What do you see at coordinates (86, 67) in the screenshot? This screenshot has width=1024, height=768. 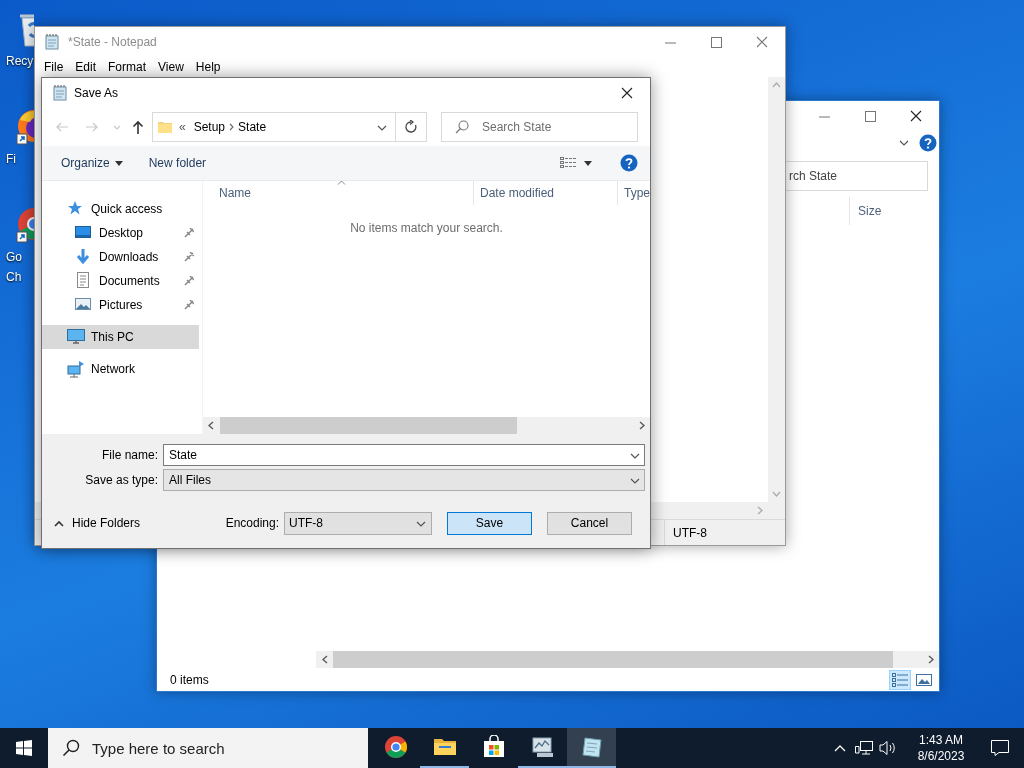 I see `menu-item: Edit` at bounding box center [86, 67].